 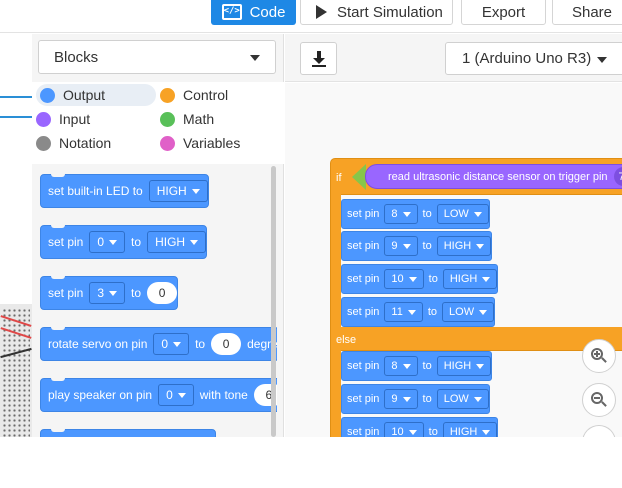 What do you see at coordinates (16, 252) in the screenshot?
I see `circuit-canvas` at bounding box center [16, 252].